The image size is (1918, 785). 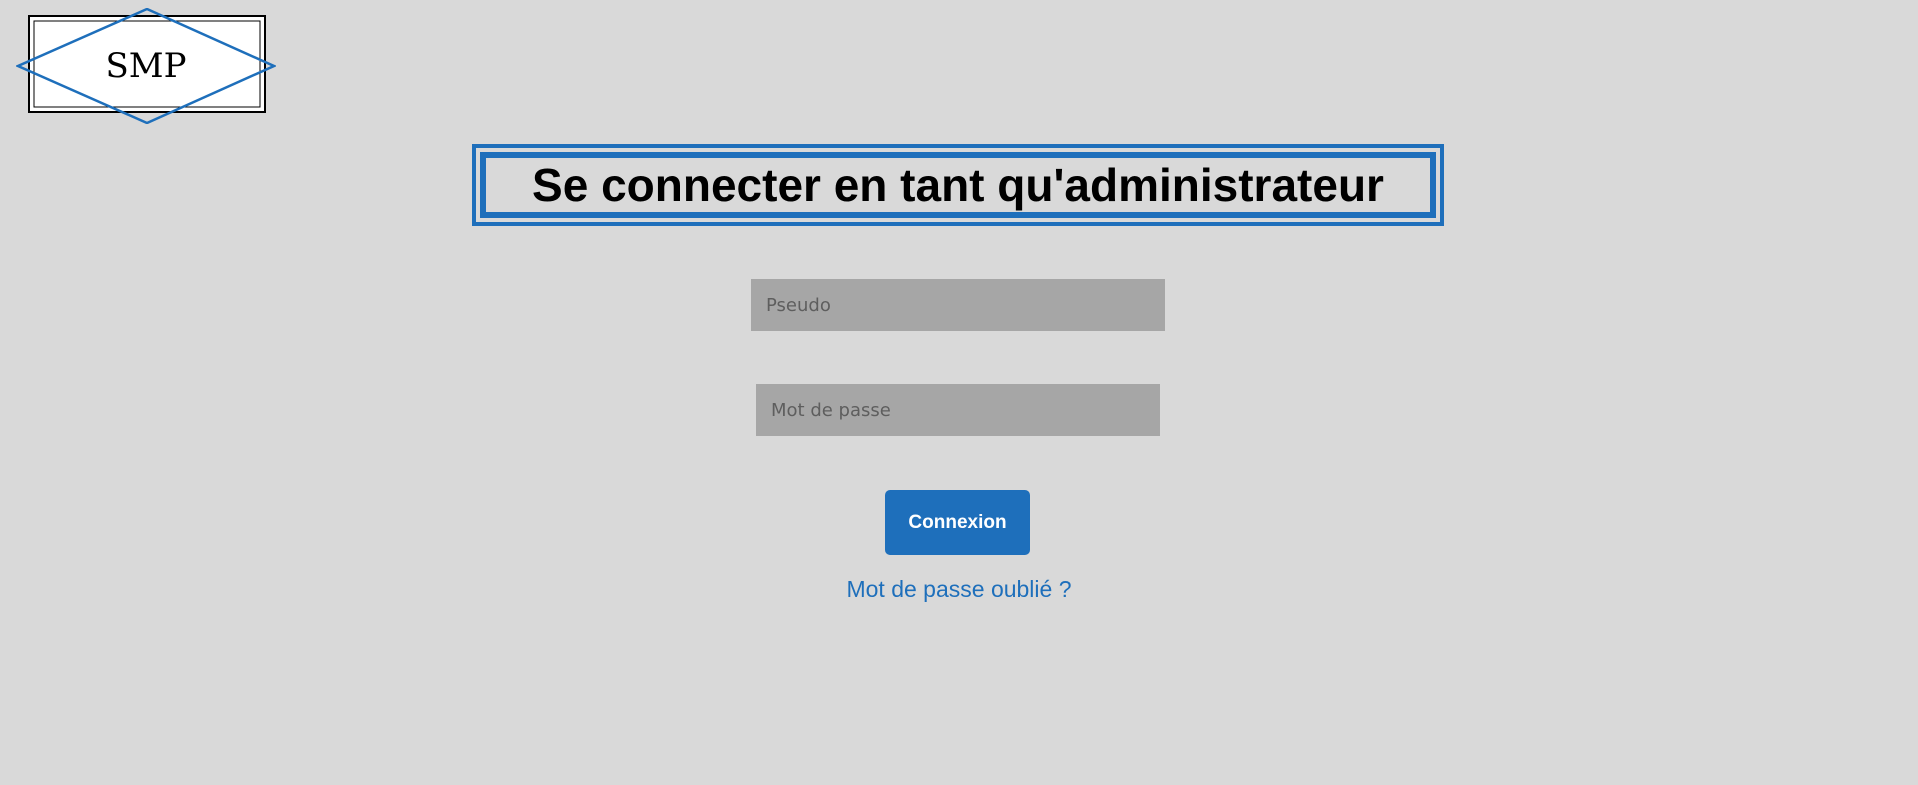 I want to click on page-title-inner-frame: Se connecter en tant qu'administrateur, so click(x=958, y=185).